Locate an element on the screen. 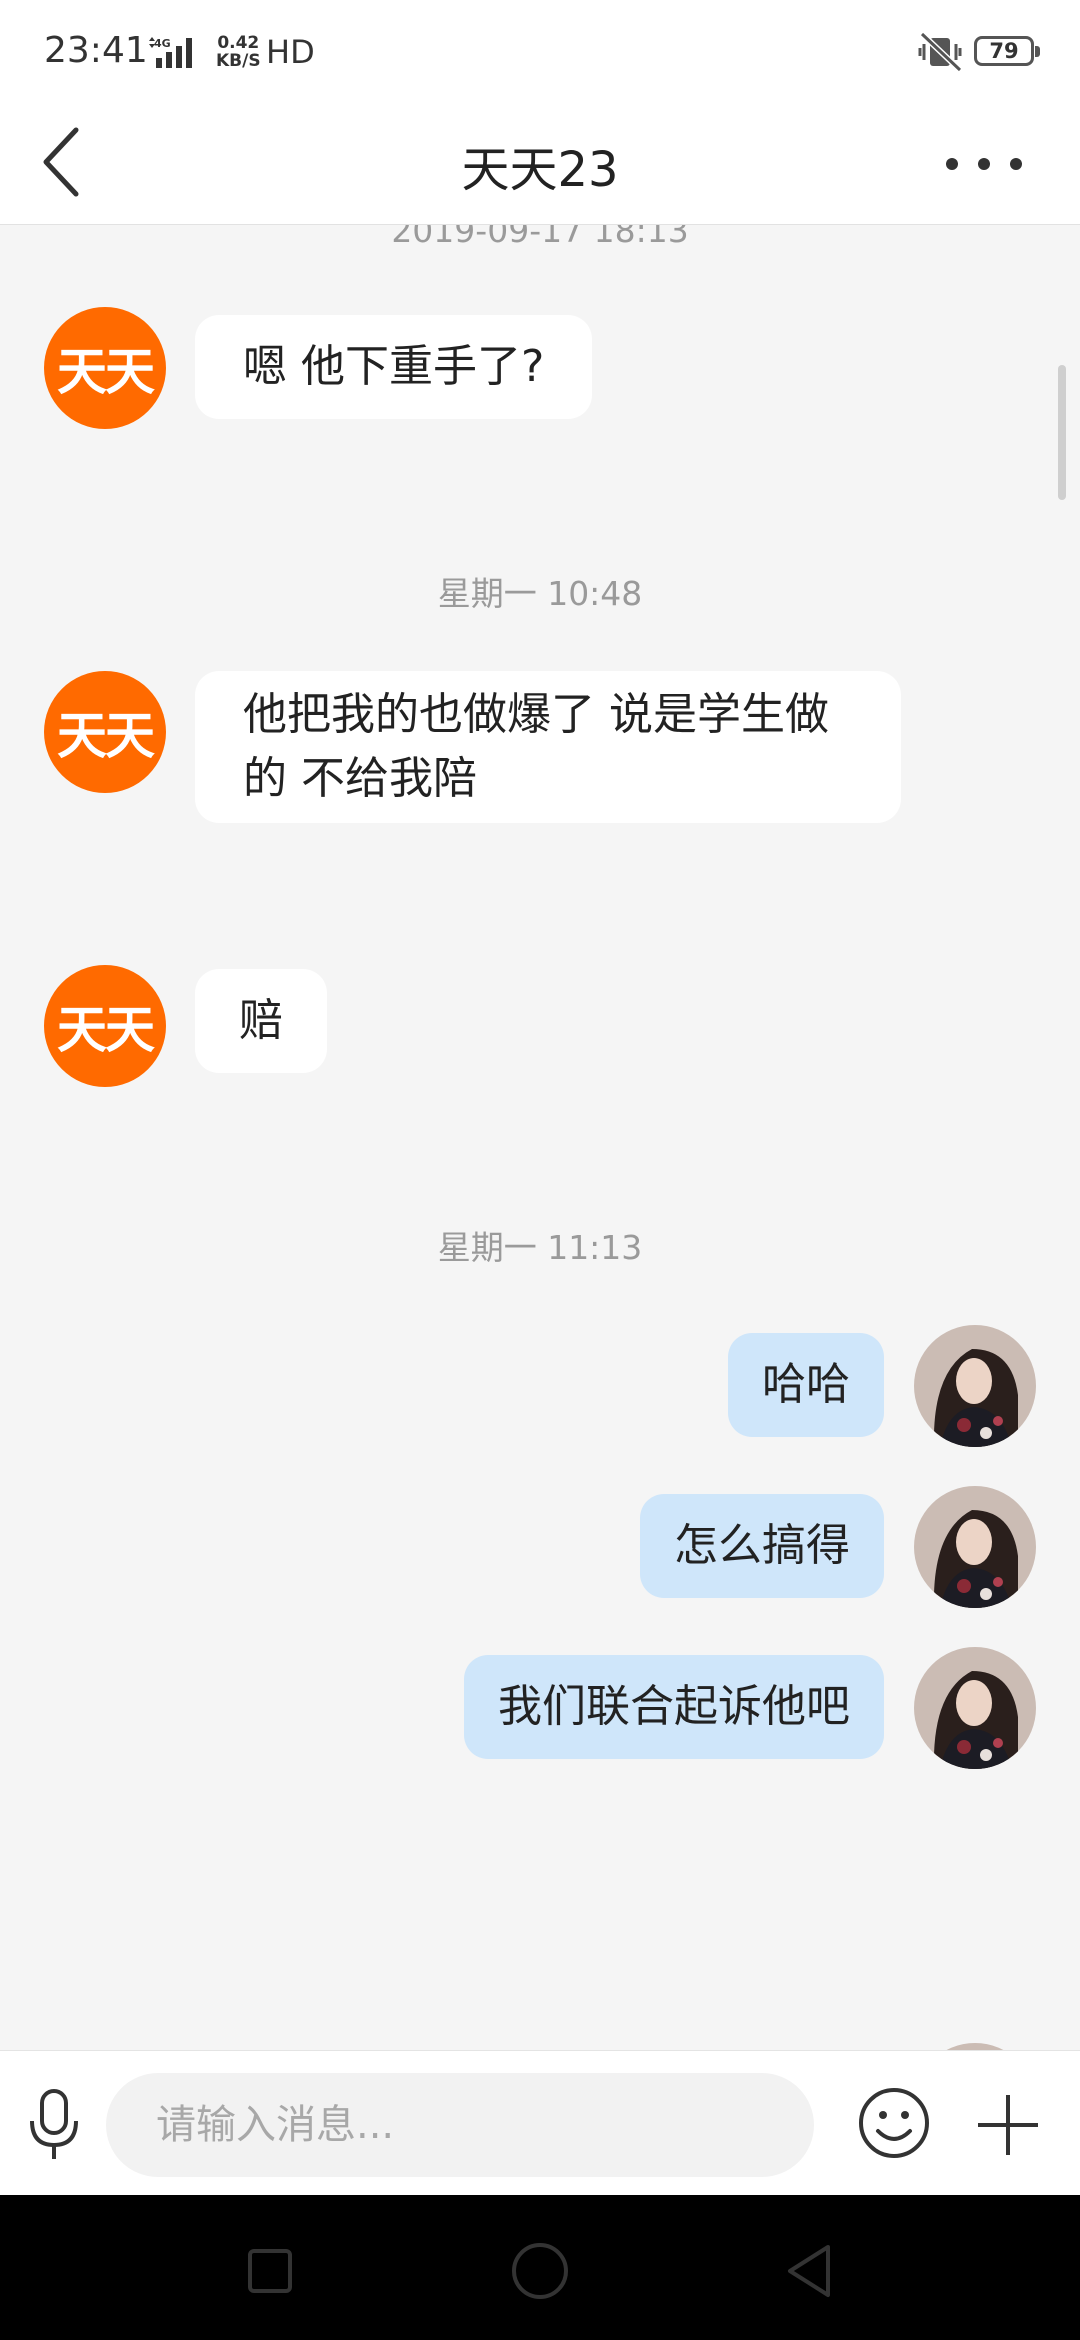 The image size is (1080, 2340). message-composer is located at coordinates (540, 2123).